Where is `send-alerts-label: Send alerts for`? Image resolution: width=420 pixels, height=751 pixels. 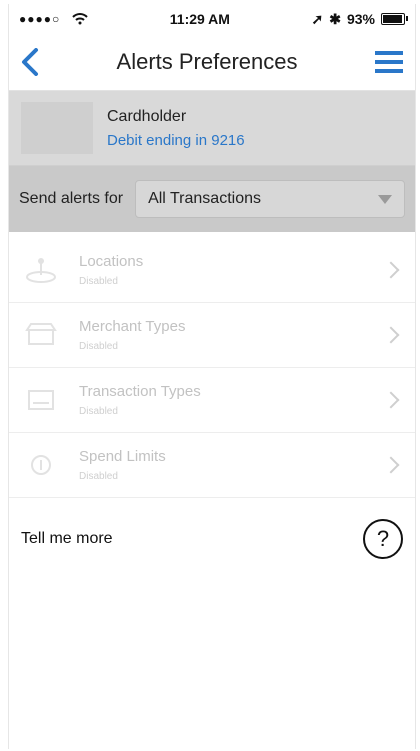
send-alerts-label: Send alerts for is located at coordinates (71, 198).